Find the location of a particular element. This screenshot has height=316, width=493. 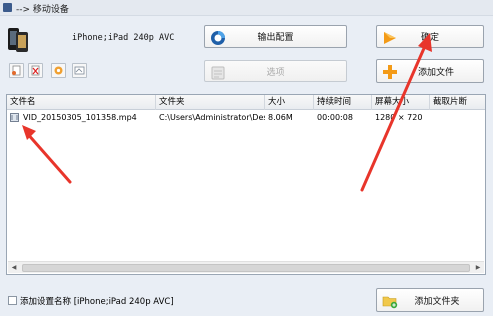

row-clip is located at coordinates (458, 117).